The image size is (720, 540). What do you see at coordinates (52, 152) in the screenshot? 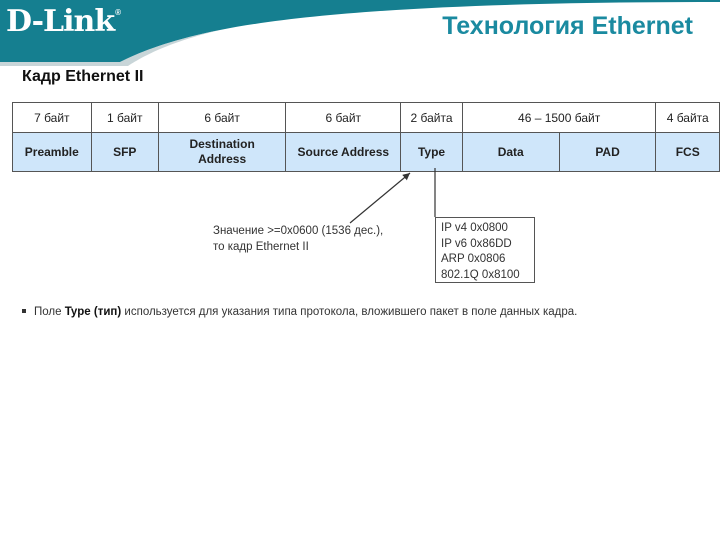
I see `field-preamble: Preamble` at bounding box center [52, 152].